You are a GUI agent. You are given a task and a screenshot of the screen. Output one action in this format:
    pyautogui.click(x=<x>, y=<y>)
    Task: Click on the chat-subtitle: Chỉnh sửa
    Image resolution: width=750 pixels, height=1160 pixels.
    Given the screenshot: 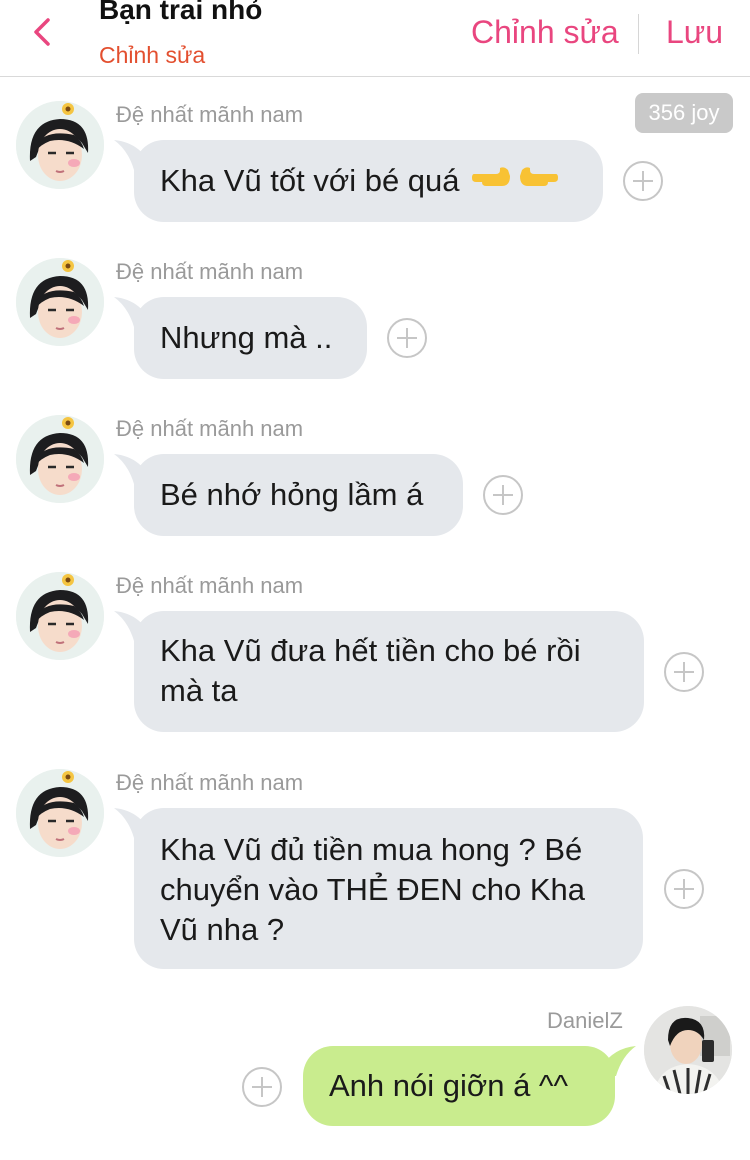 What is the action you would take?
    pyautogui.click(x=152, y=55)
    